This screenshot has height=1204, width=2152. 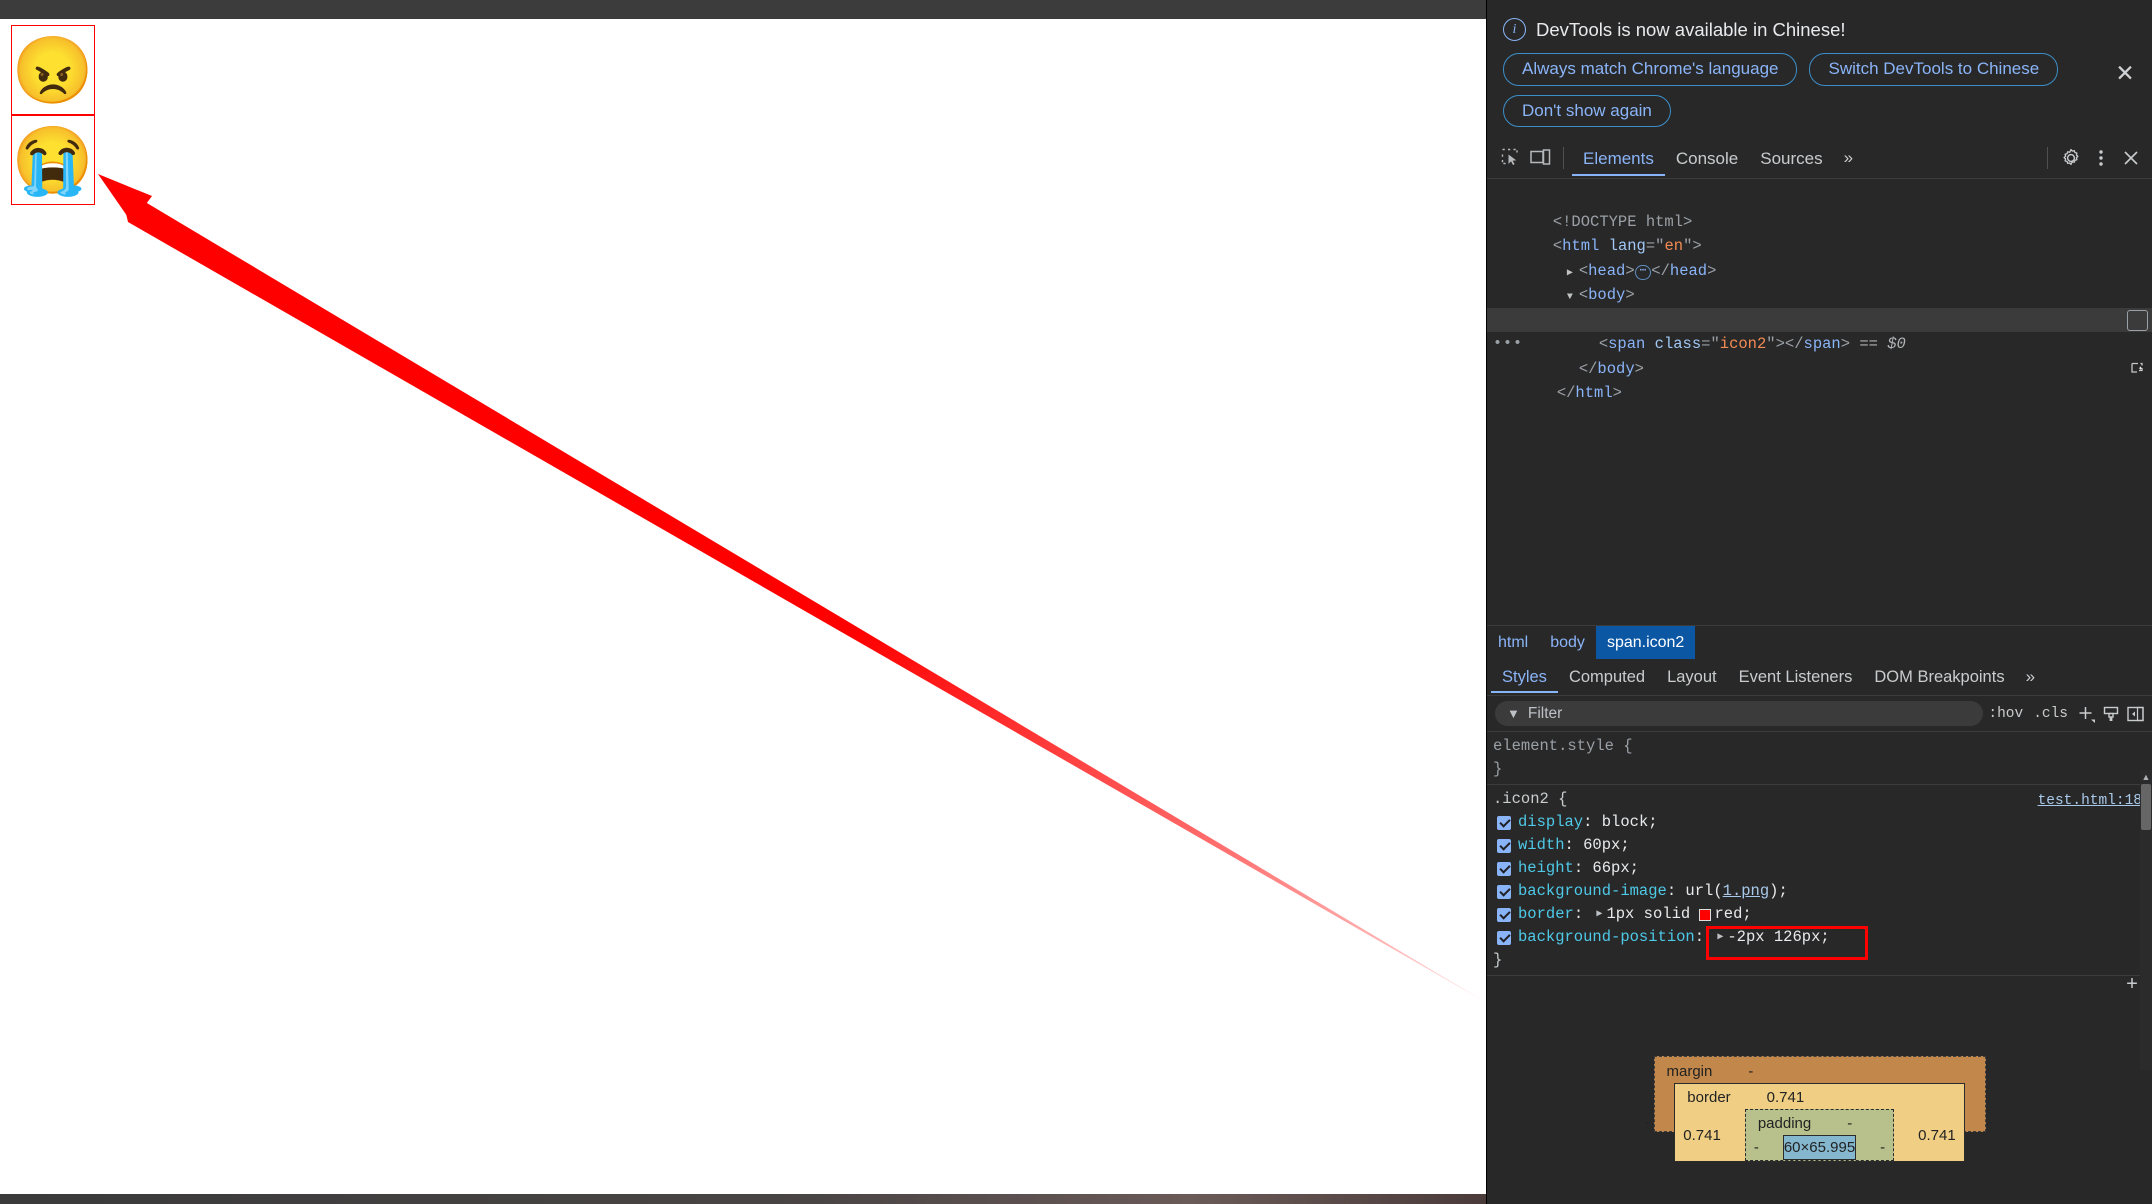 What do you see at coordinates (1822, 937) in the screenshot?
I see `declaration-background-position: background-position: ▶ -2px 126px;` at bounding box center [1822, 937].